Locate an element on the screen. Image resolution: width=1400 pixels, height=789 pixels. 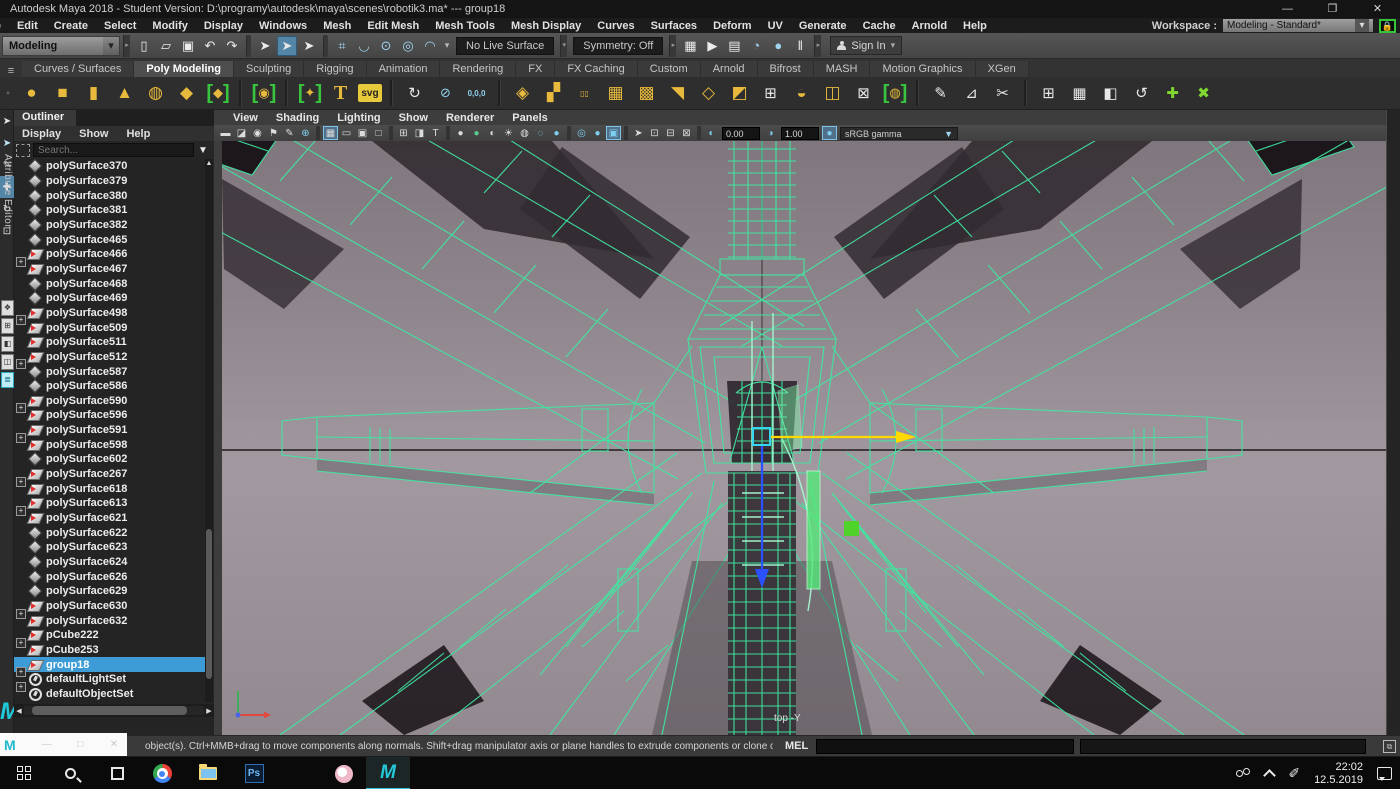
outliner-item: polySurface591 is located at coordinates (109, 433).